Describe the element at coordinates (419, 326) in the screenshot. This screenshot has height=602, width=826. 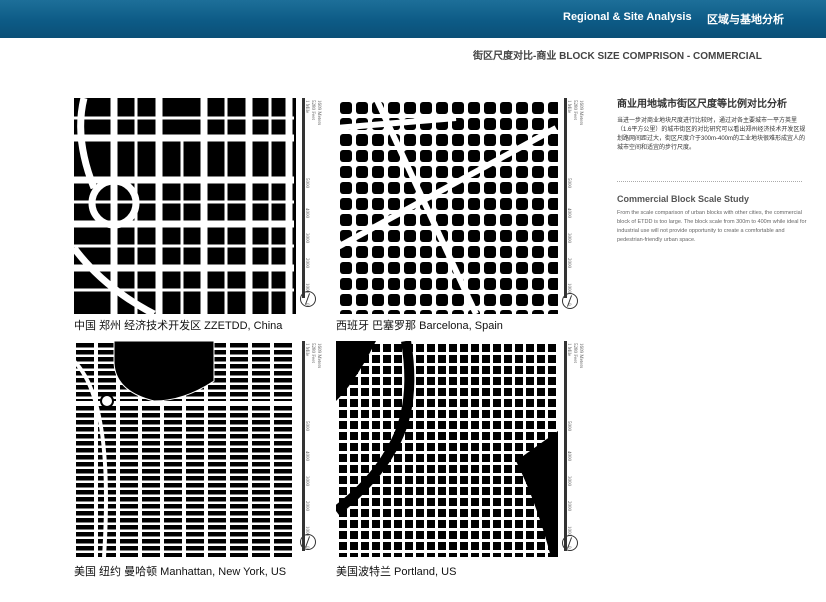
I see `map-caption: 西班牙 巴塞罗那 Barcelona, Spain` at that location.